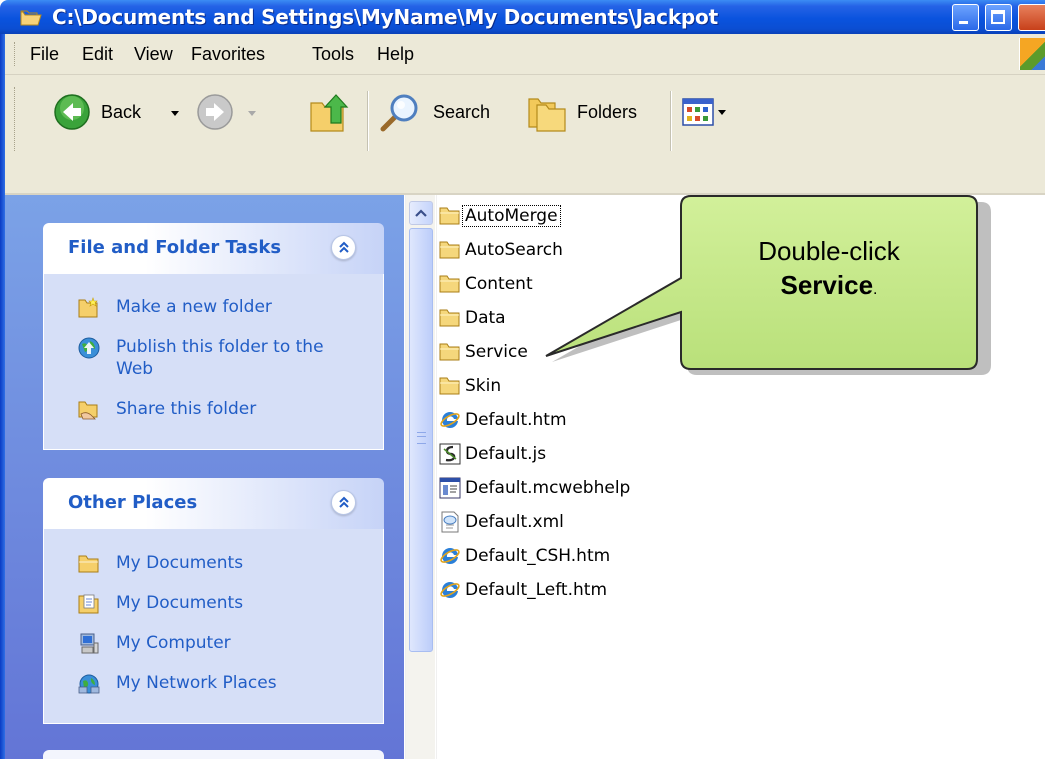  Describe the element at coordinates (88, 307) in the screenshot. I see `new-folder-icon` at that location.